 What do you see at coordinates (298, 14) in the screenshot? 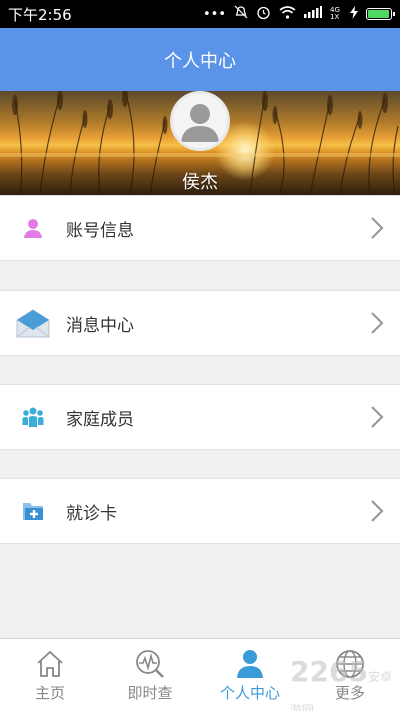
I see `status-icons: ••• 4G 1X` at bounding box center [298, 14].